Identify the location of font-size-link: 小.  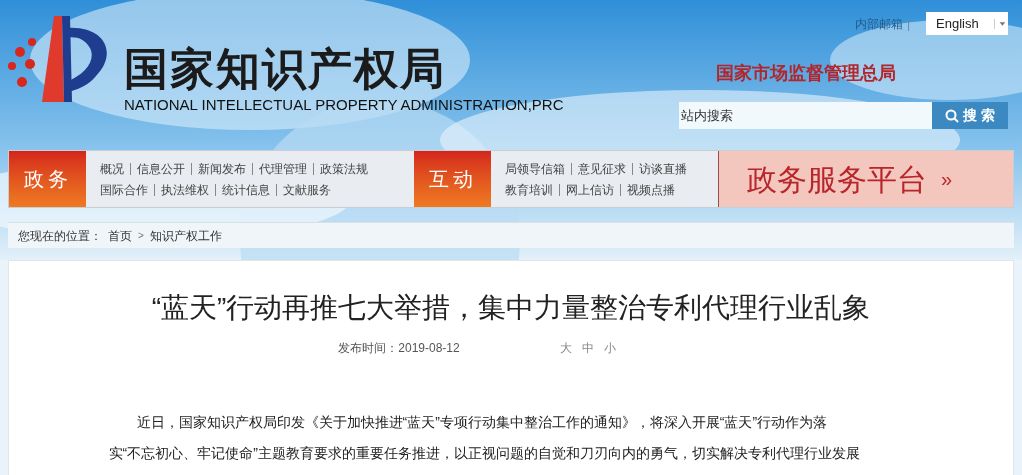
(609, 348).